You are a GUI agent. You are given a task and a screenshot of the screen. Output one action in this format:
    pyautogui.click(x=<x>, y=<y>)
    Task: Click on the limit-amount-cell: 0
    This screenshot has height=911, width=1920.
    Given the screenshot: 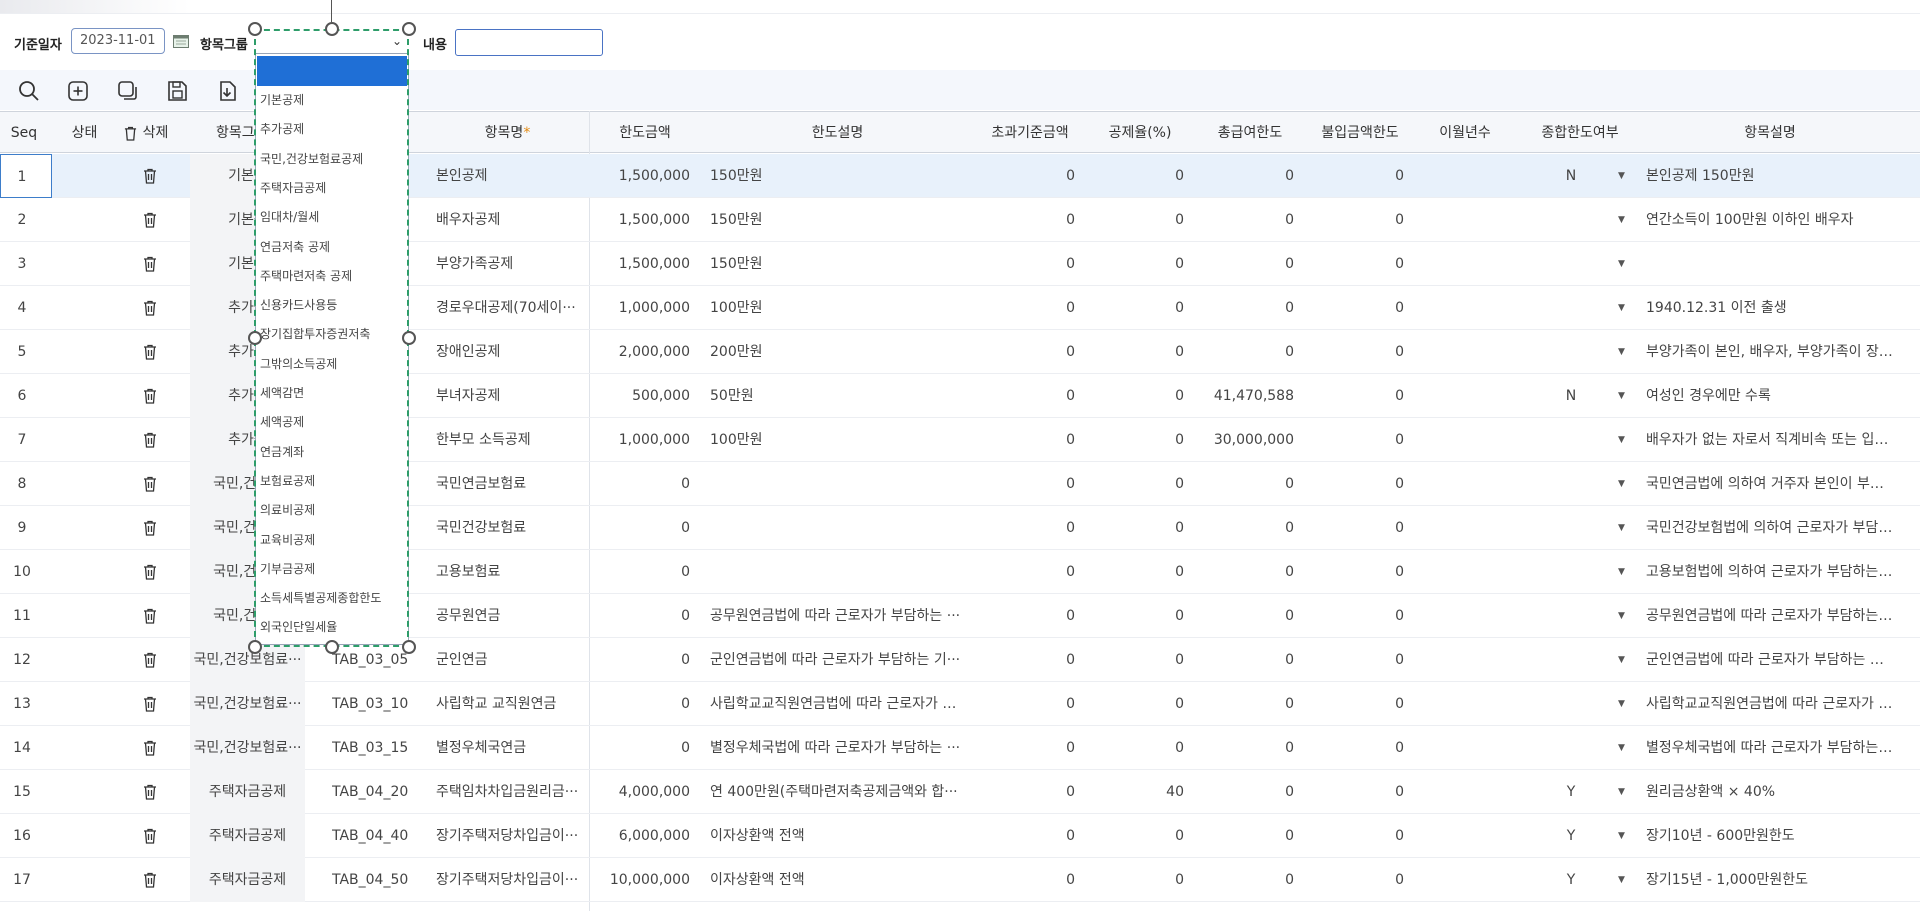 What is the action you would take?
    pyautogui.click(x=640, y=748)
    